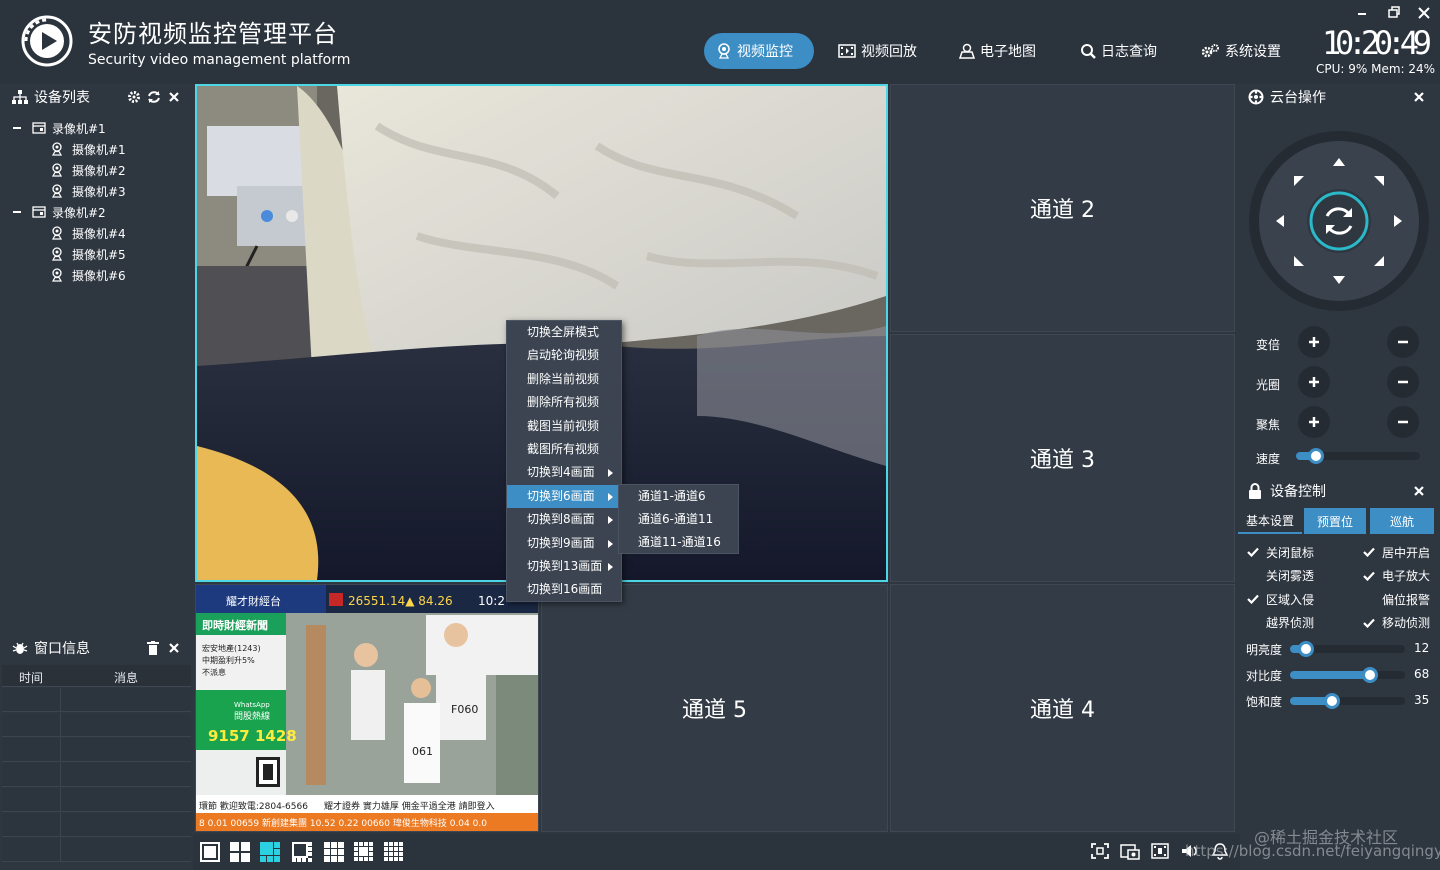  Describe the element at coordinates (231, 648) in the screenshot. I see `tv-line1: 宏安地產(1243)` at that location.